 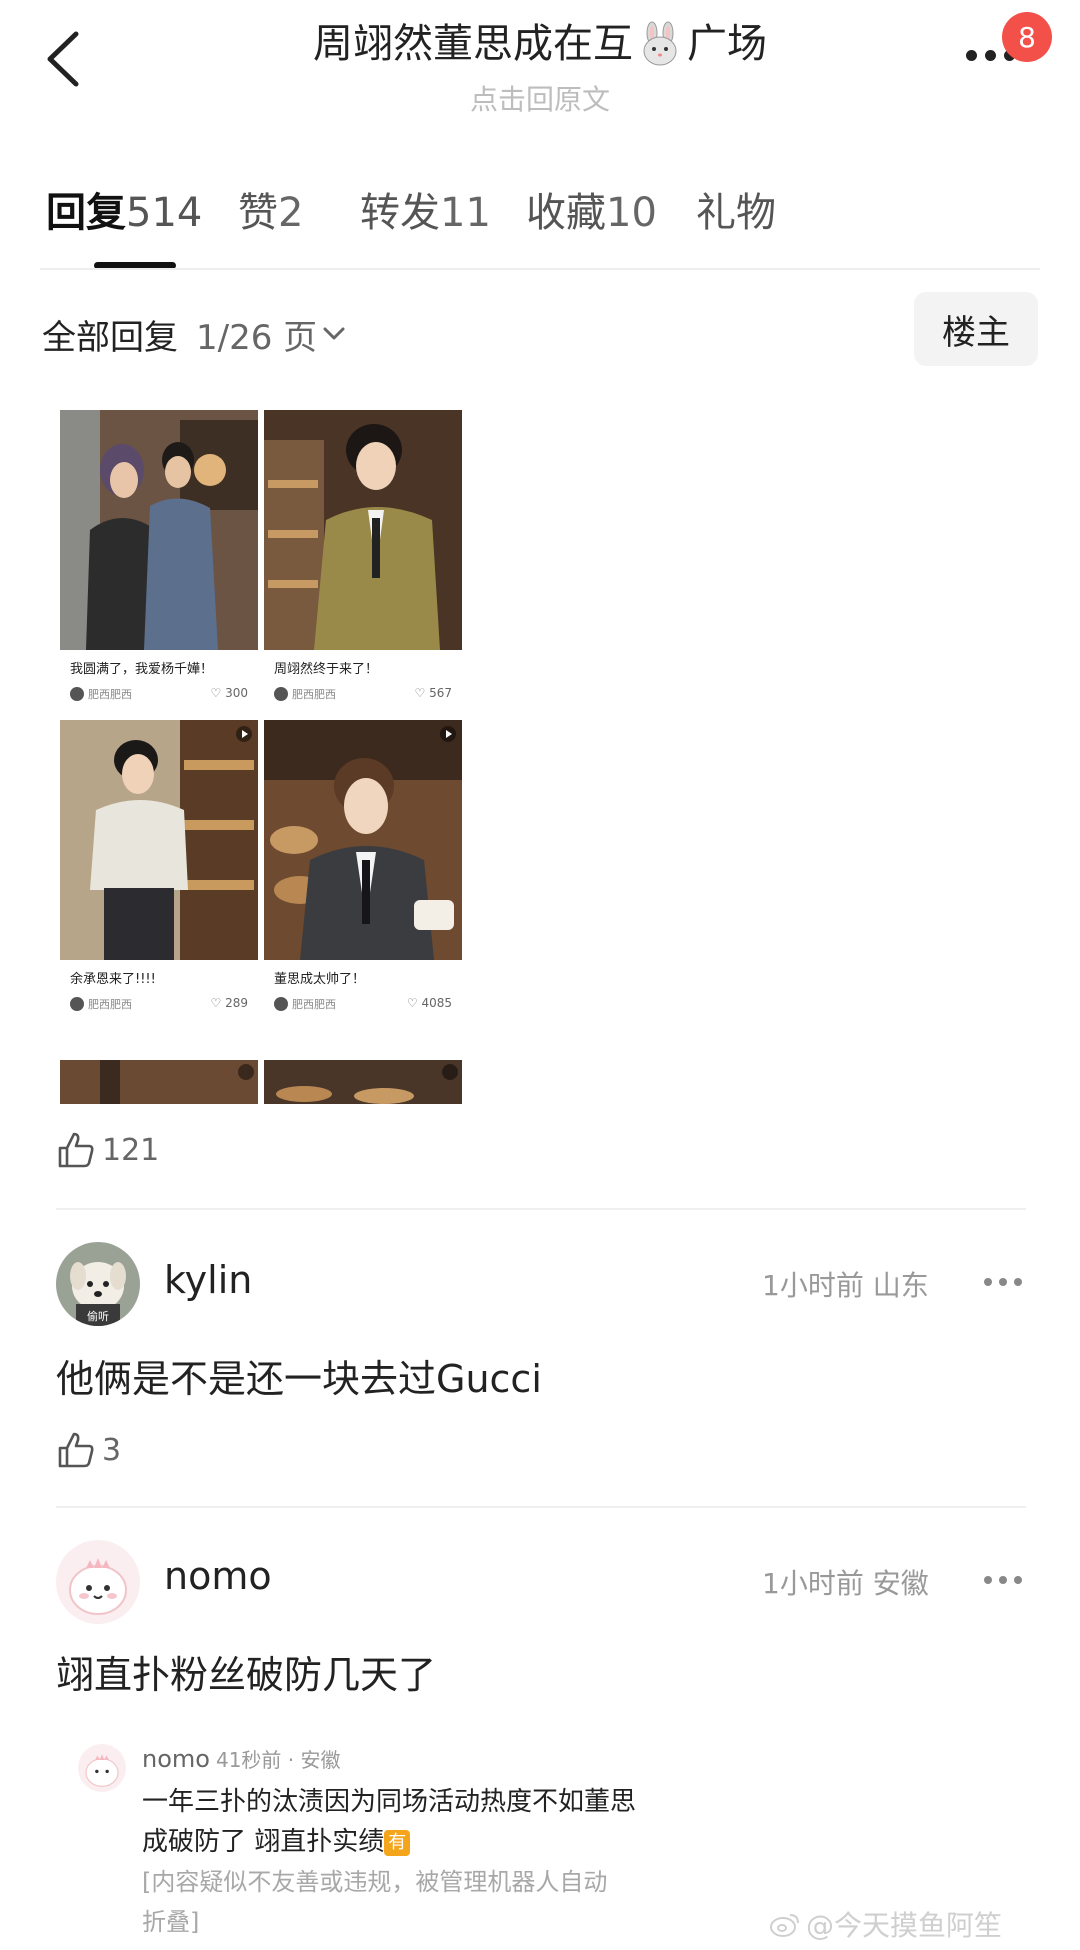 I want to click on feed-card-partial, so click(x=363, y=1082).